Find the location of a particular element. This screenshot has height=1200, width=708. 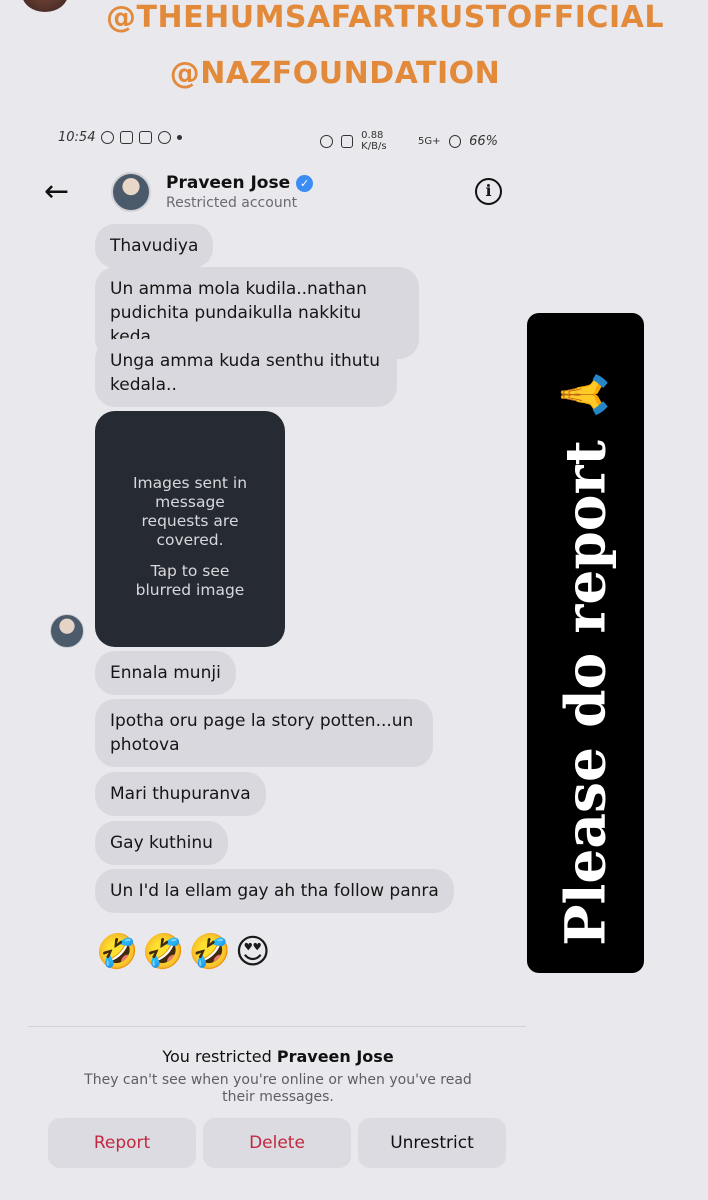

chat-header: ← Praveen Jose ✓ Restricted account i is located at coordinates (270, 193).